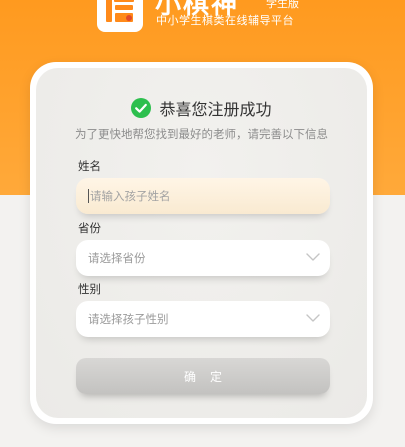 This screenshot has height=447, width=405. Describe the element at coordinates (141, 108) in the screenshot. I see `check-circle-icon` at that location.